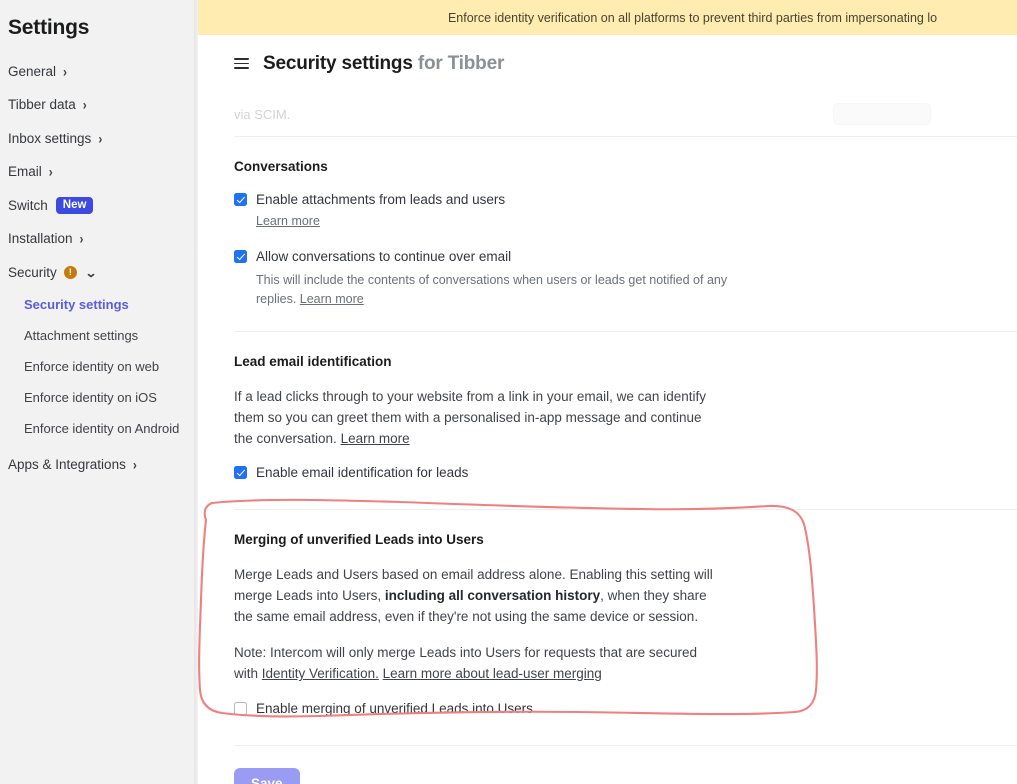  What do you see at coordinates (28, 205) in the screenshot?
I see `sidebar-item-label: Switch` at bounding box center [28, 205].